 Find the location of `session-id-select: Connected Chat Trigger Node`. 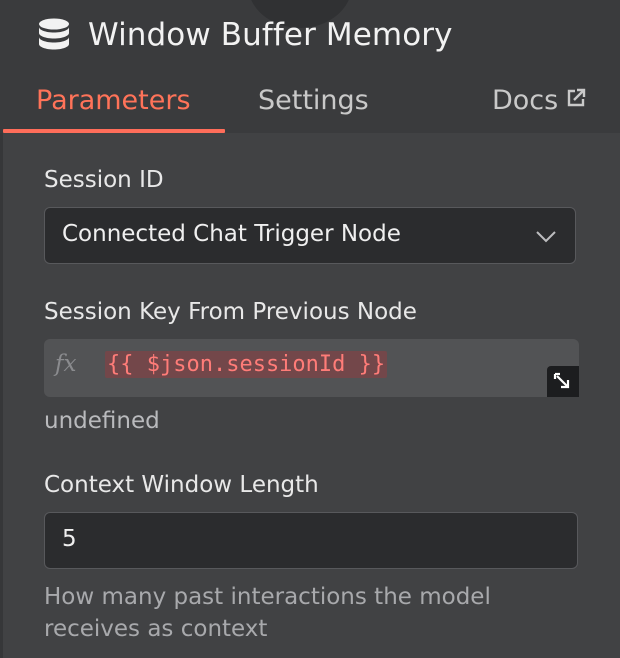

session-id-select: Connected Chat Trigger Node is located at coordinates (310, 235).